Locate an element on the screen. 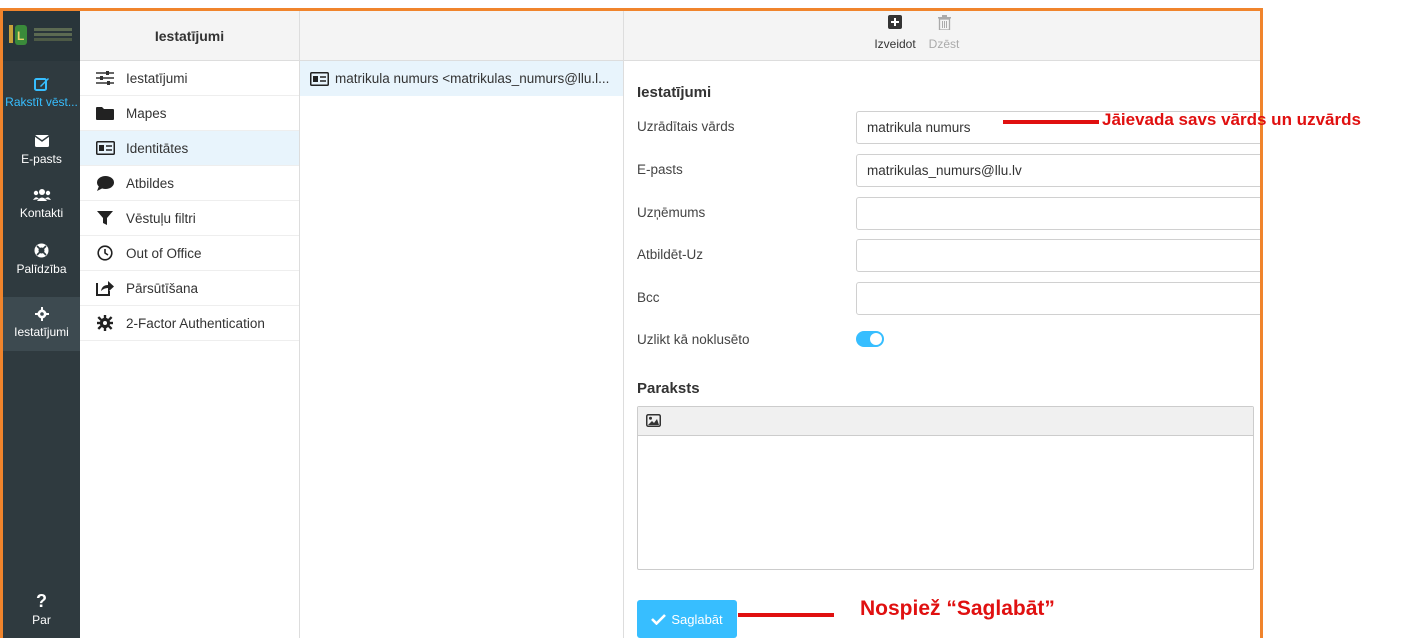 The width and height of the screenshot is (1411, 638). bcc-input is located at coordinates (1058, 298).